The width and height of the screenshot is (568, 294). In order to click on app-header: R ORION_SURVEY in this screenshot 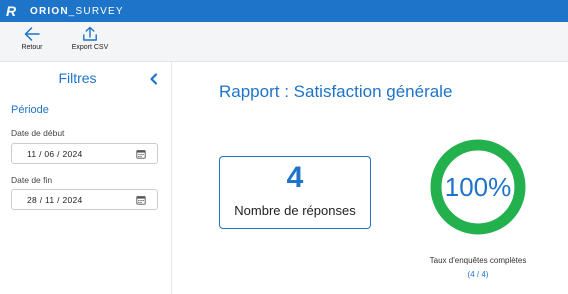, I will do `click(284, 11)`.